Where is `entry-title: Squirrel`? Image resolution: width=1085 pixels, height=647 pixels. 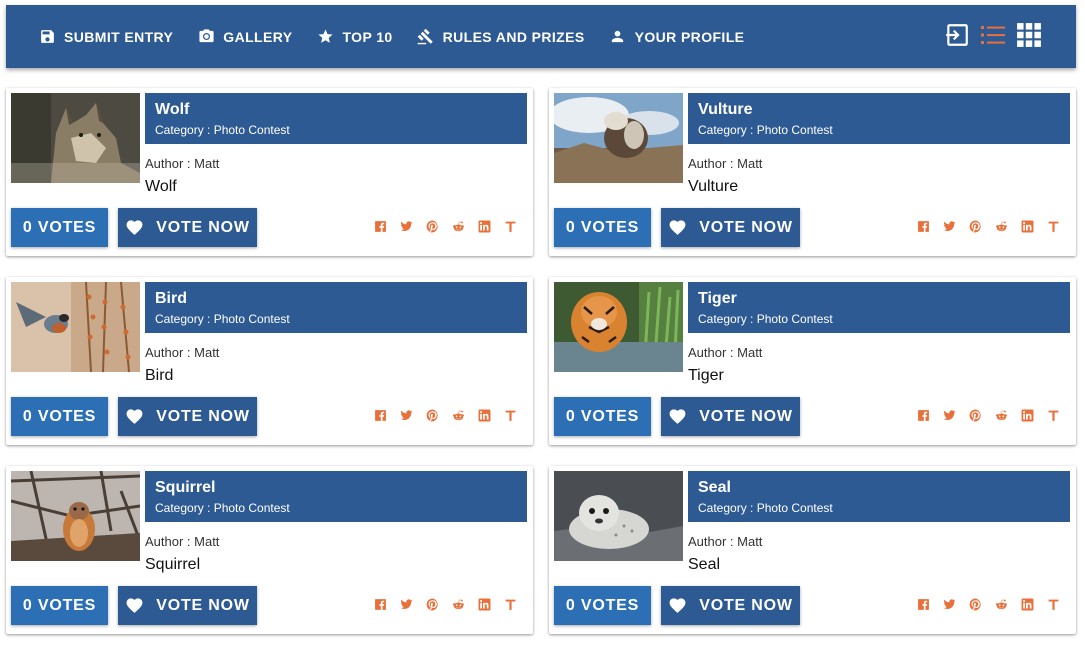 entry-title: Squirrel is located at coordinates (185, 488).